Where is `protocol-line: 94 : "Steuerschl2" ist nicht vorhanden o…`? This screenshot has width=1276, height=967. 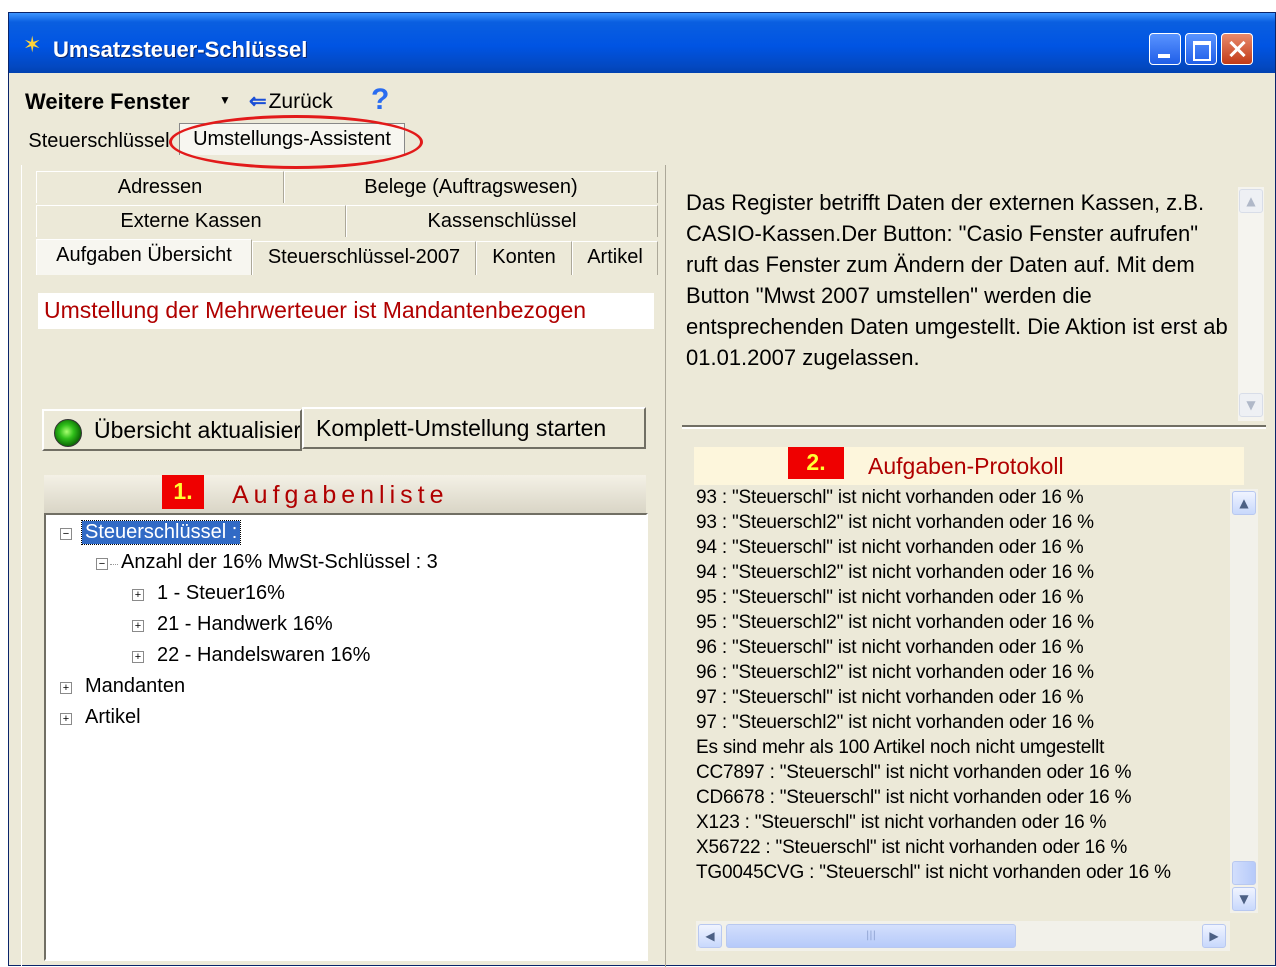 protocol-line: 94 : "Steuerschl2" ist nicht vorhanden o… is located at coordinates (895, 572).